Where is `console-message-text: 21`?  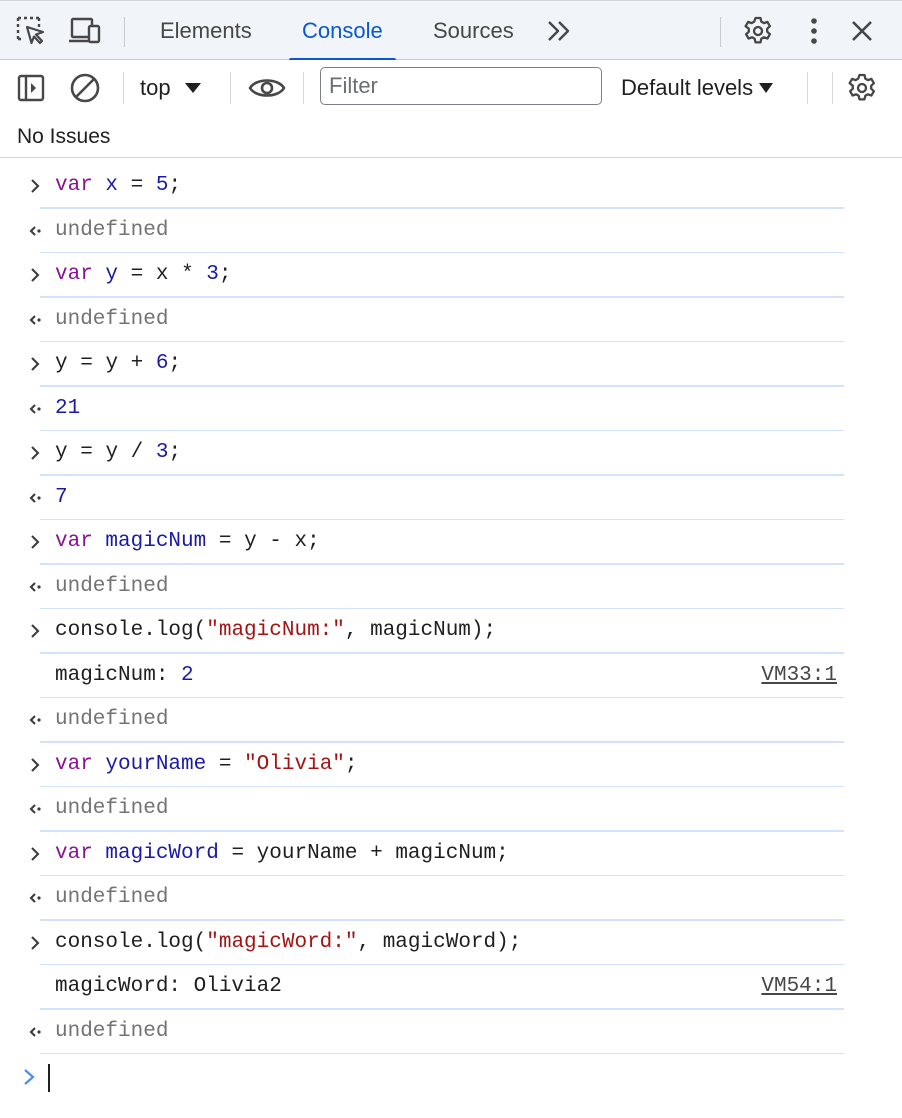
console-message-text: 21 is located at coordinates (68, 408).